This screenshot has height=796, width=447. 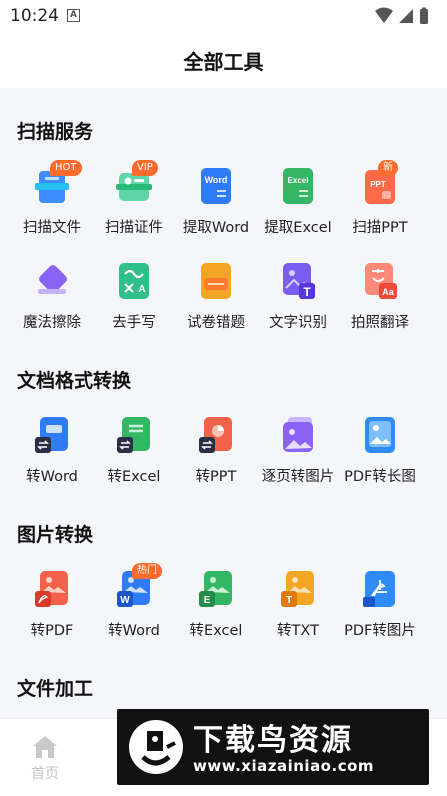 I want to click on tool-scan-ppt: PPT 新 扫描PPT, so click(x=378, y=203).